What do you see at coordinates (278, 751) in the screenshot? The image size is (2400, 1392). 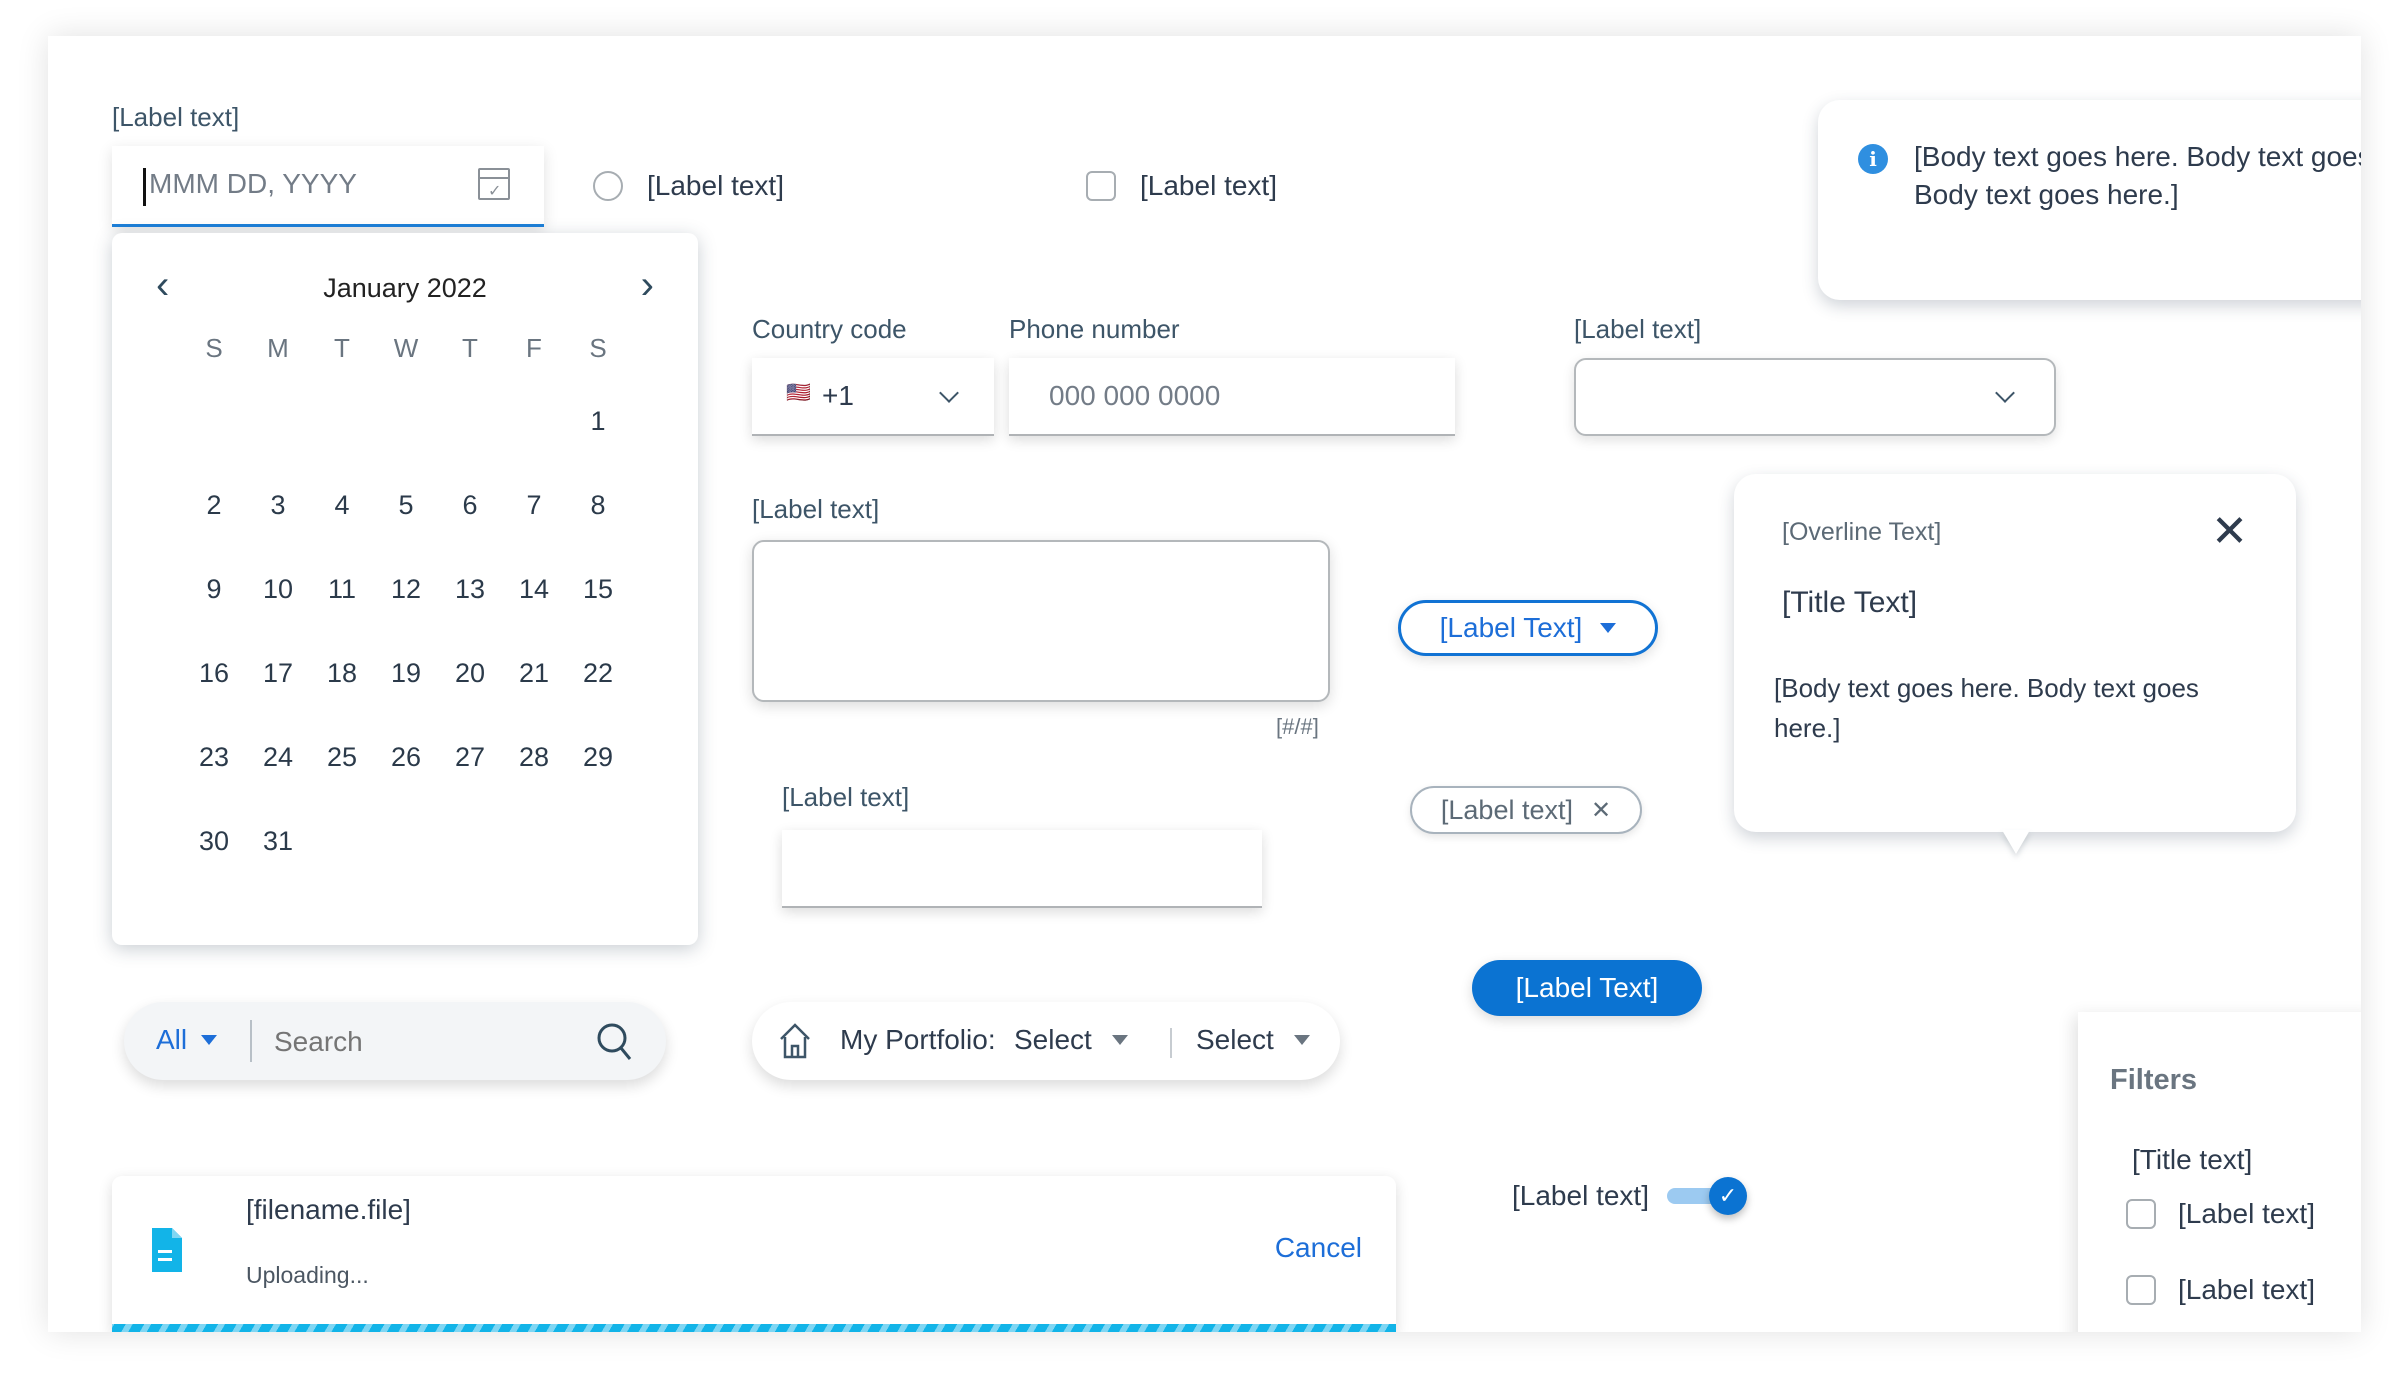 I see `calendar-day: 24` at bounding box center [278, 751].